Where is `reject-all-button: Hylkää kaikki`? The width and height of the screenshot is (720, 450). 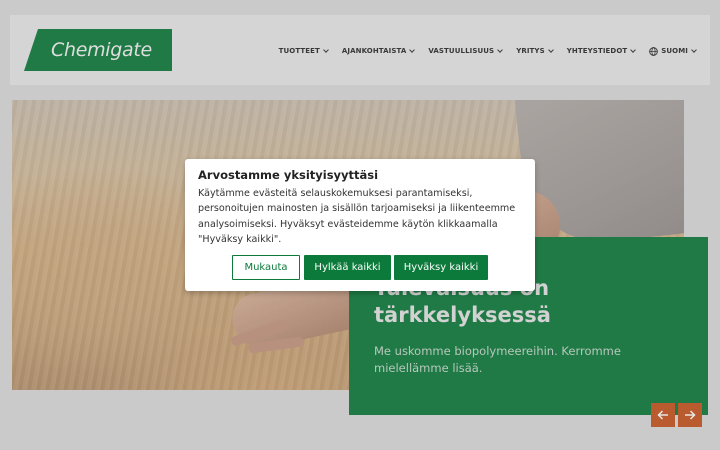 reject-all-button: Hylkää kaikki is located at coordinates (347, 267).